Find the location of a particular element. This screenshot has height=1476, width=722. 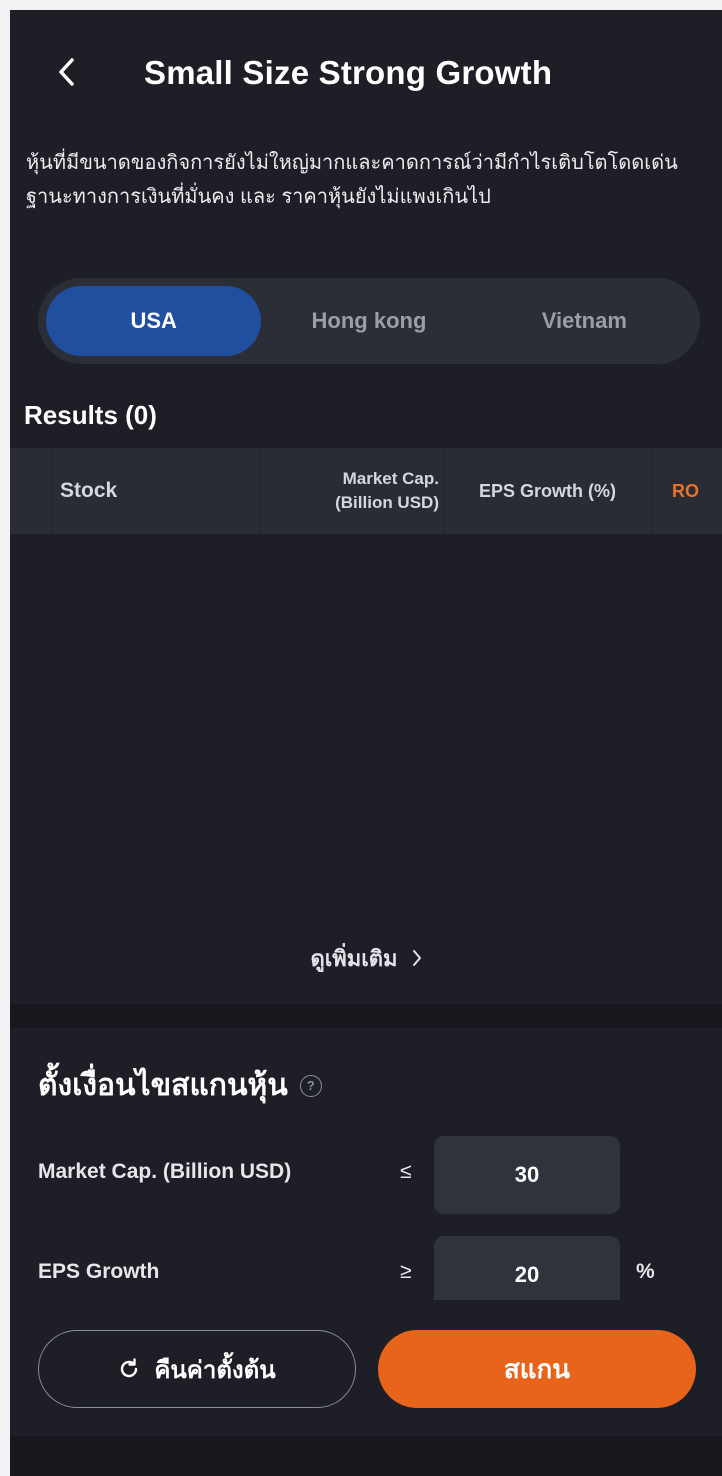

condition-row-market-cap: Market Cap. (Billion USD) ≤ 30 is located at coordinates (366, 1175).